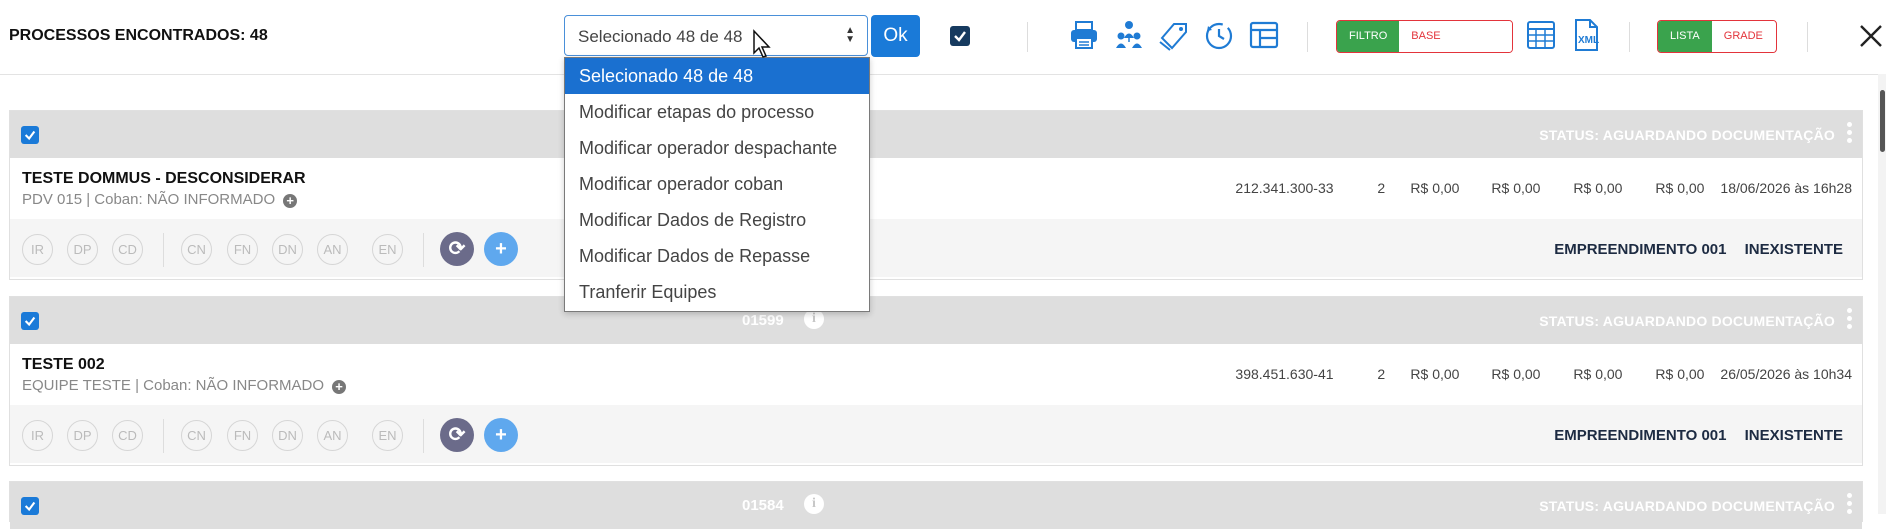 The height and width of the screenshot is (529, 1886). What do you see at coordinates (1220, 36) in the screenshot?
I see `history-icon` at bounding box center [1220, 36].